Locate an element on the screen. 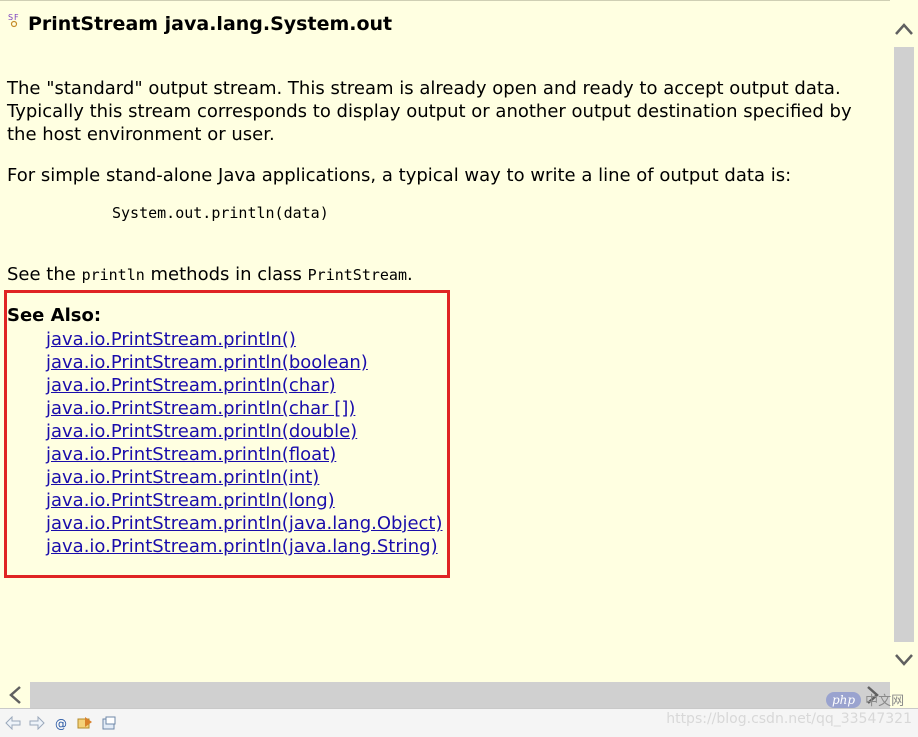 The height and width of the screenshot is (737, 918). chevron-left-icon is located at coordinates (15, 695).